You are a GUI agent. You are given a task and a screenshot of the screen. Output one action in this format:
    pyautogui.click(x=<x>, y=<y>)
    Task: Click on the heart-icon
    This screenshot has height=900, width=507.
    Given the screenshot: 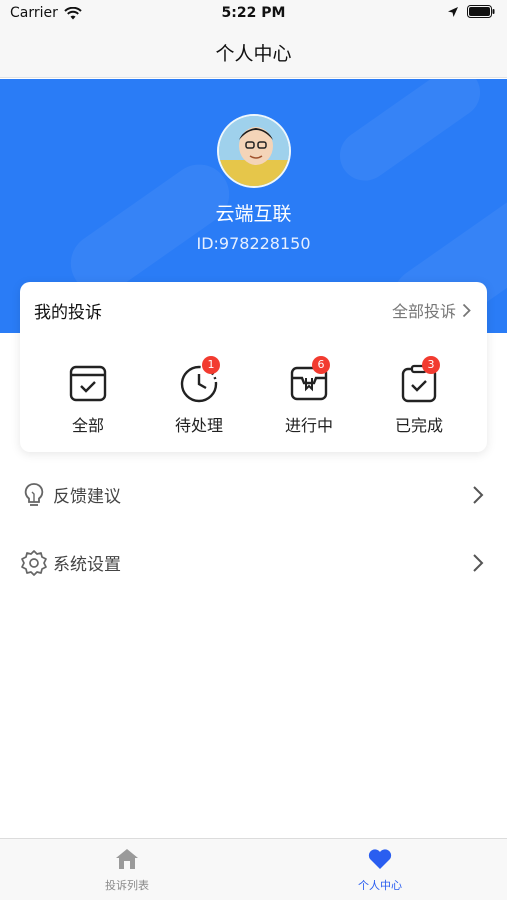 What is the action you would take?
    pyautogui.click(x=380, y=859)
    